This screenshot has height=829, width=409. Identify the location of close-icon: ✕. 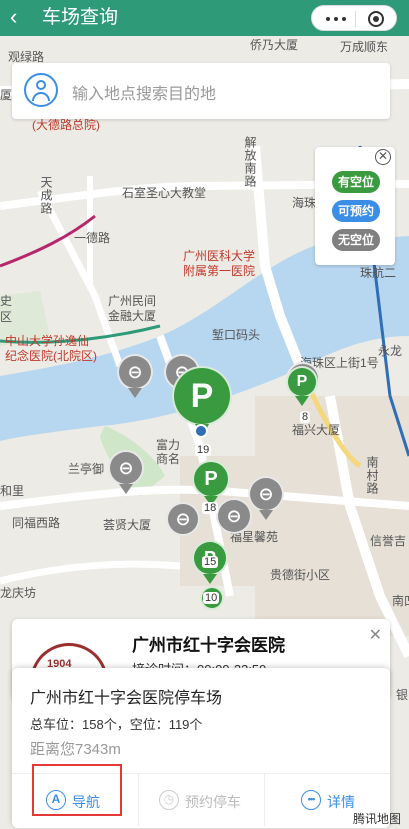
(375, 635).